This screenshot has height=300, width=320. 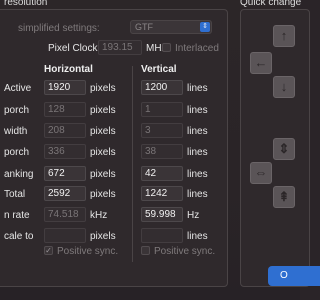 What do you see at coordinates (19, 236) in the screenshot?
I see `row-label-scale-to: cale to` at bounding box center [19, 236].